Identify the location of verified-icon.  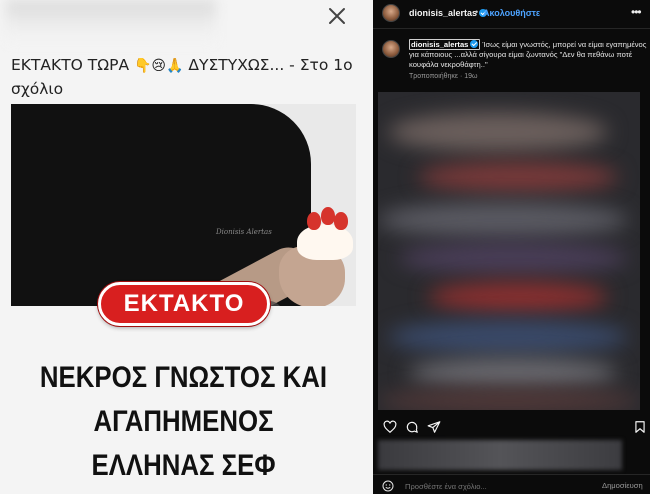
(474, 44).